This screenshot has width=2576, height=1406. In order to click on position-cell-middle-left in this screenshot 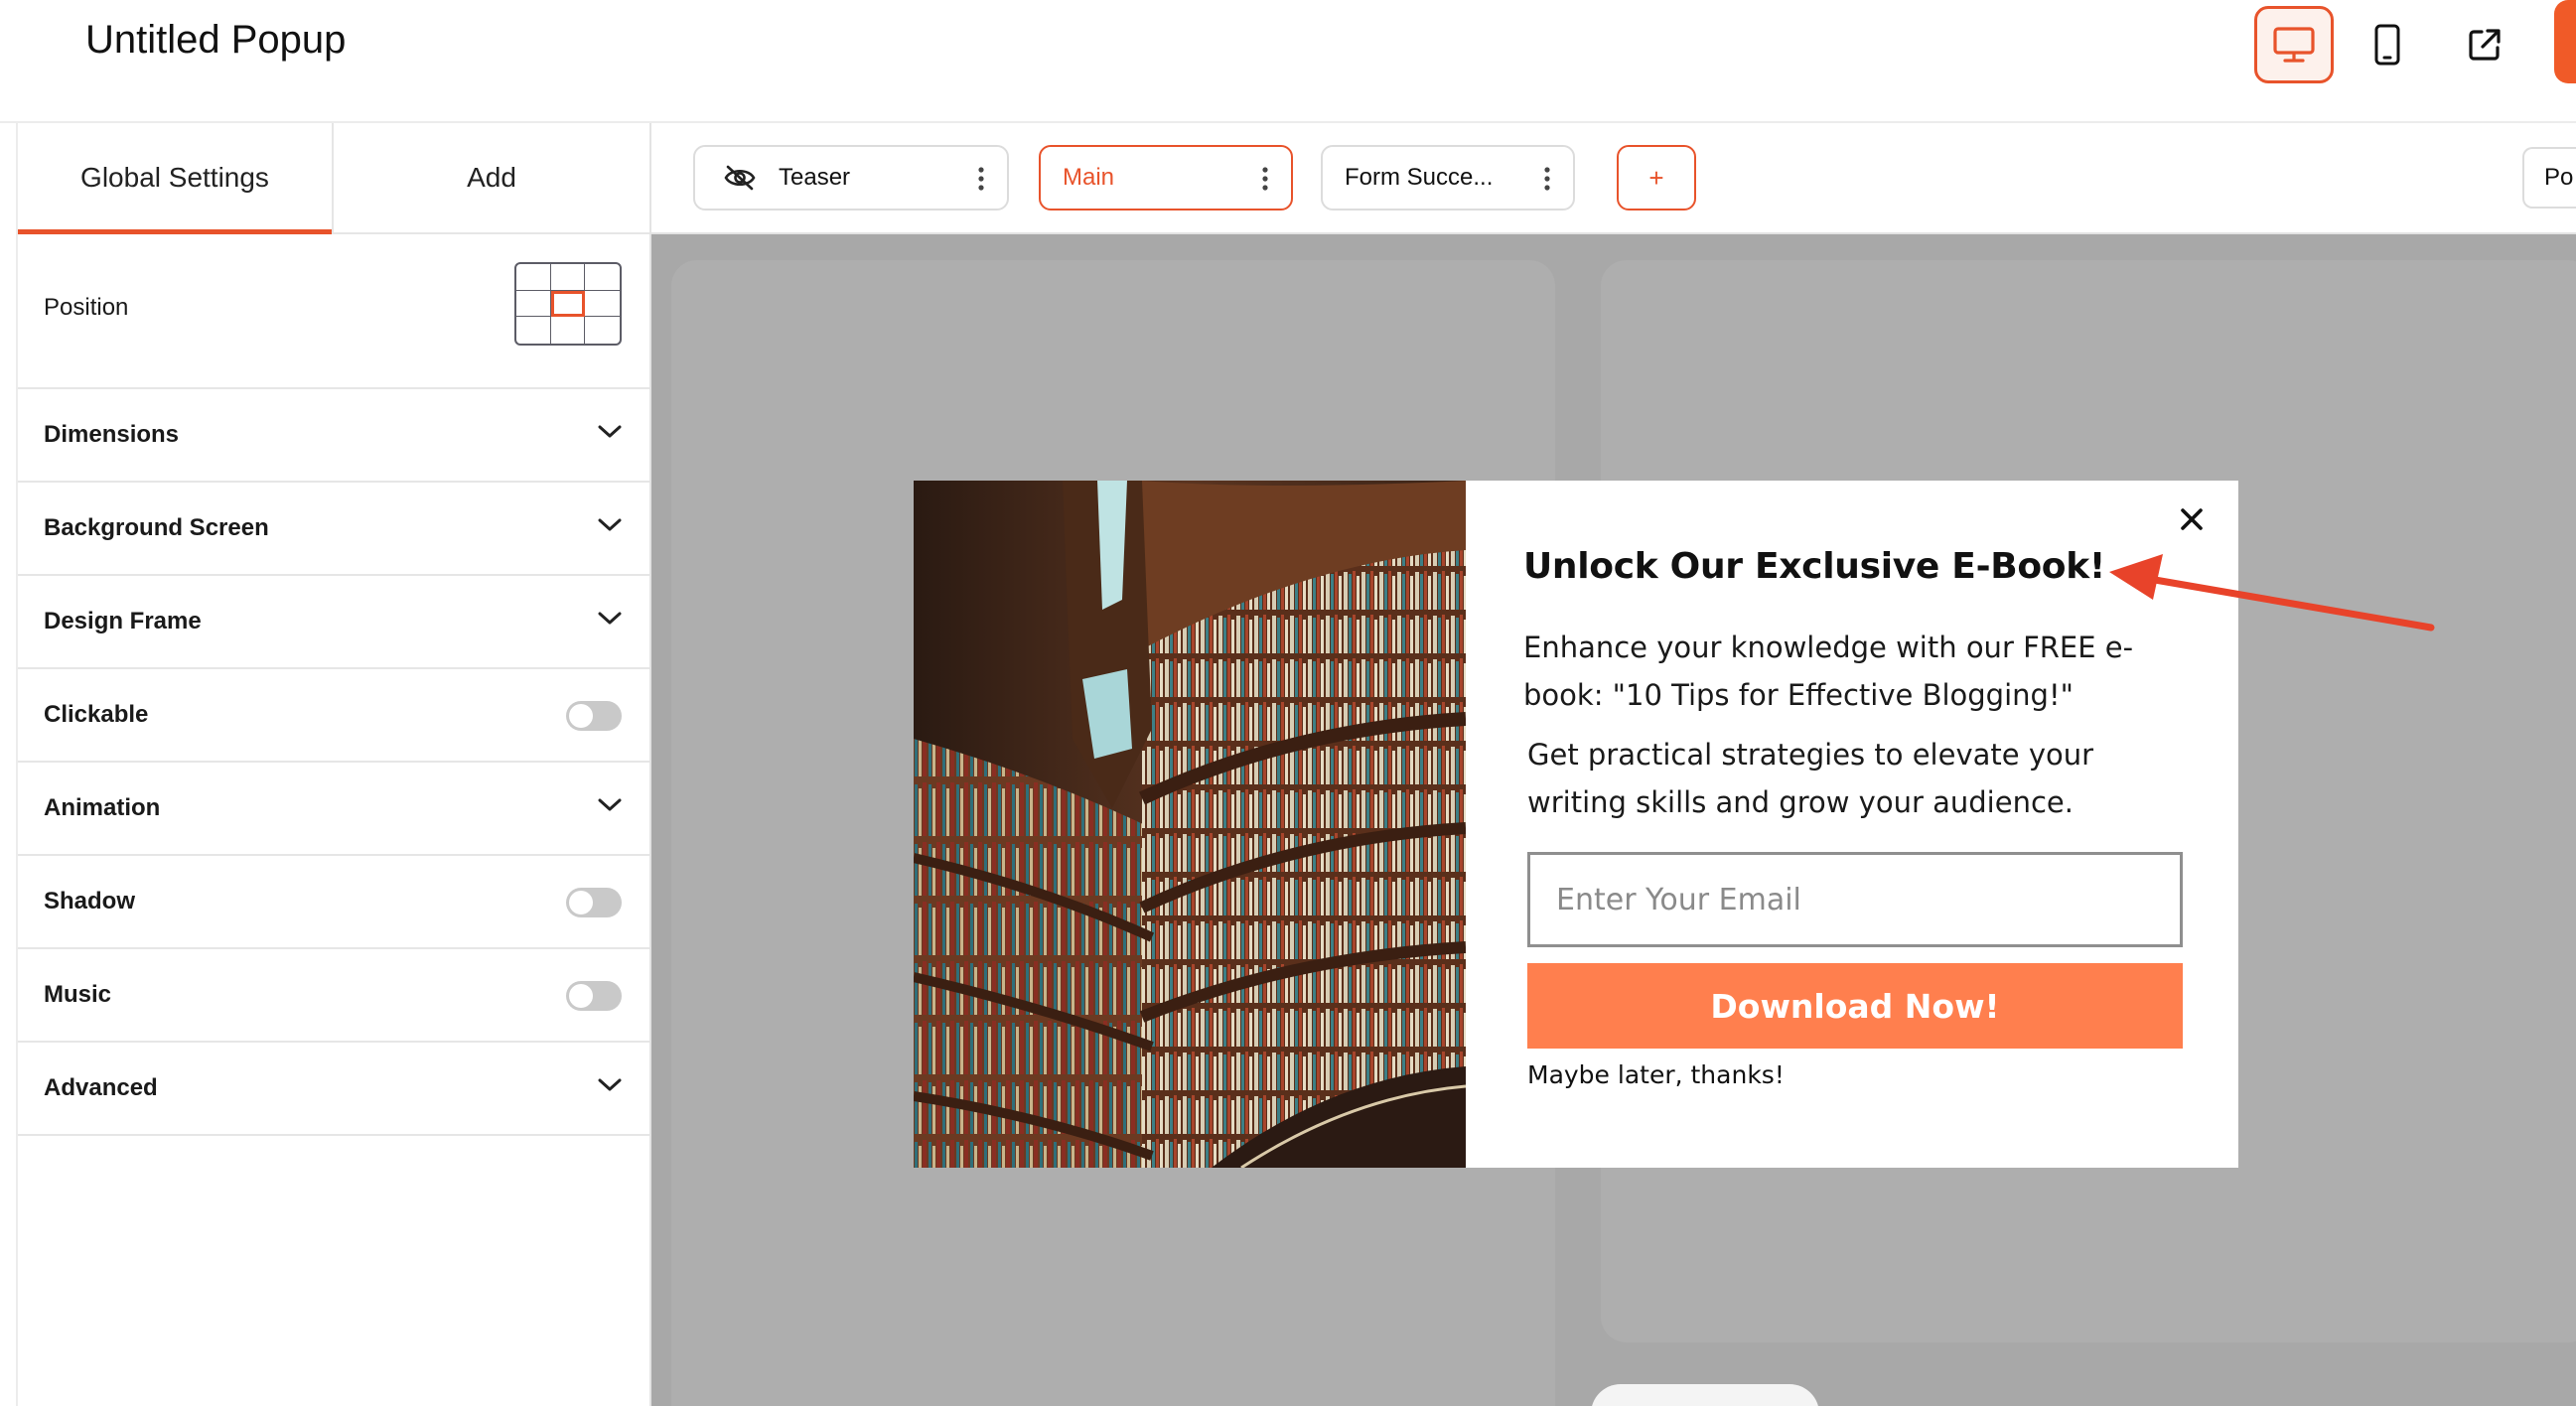, I will do `click(534, 304)`.